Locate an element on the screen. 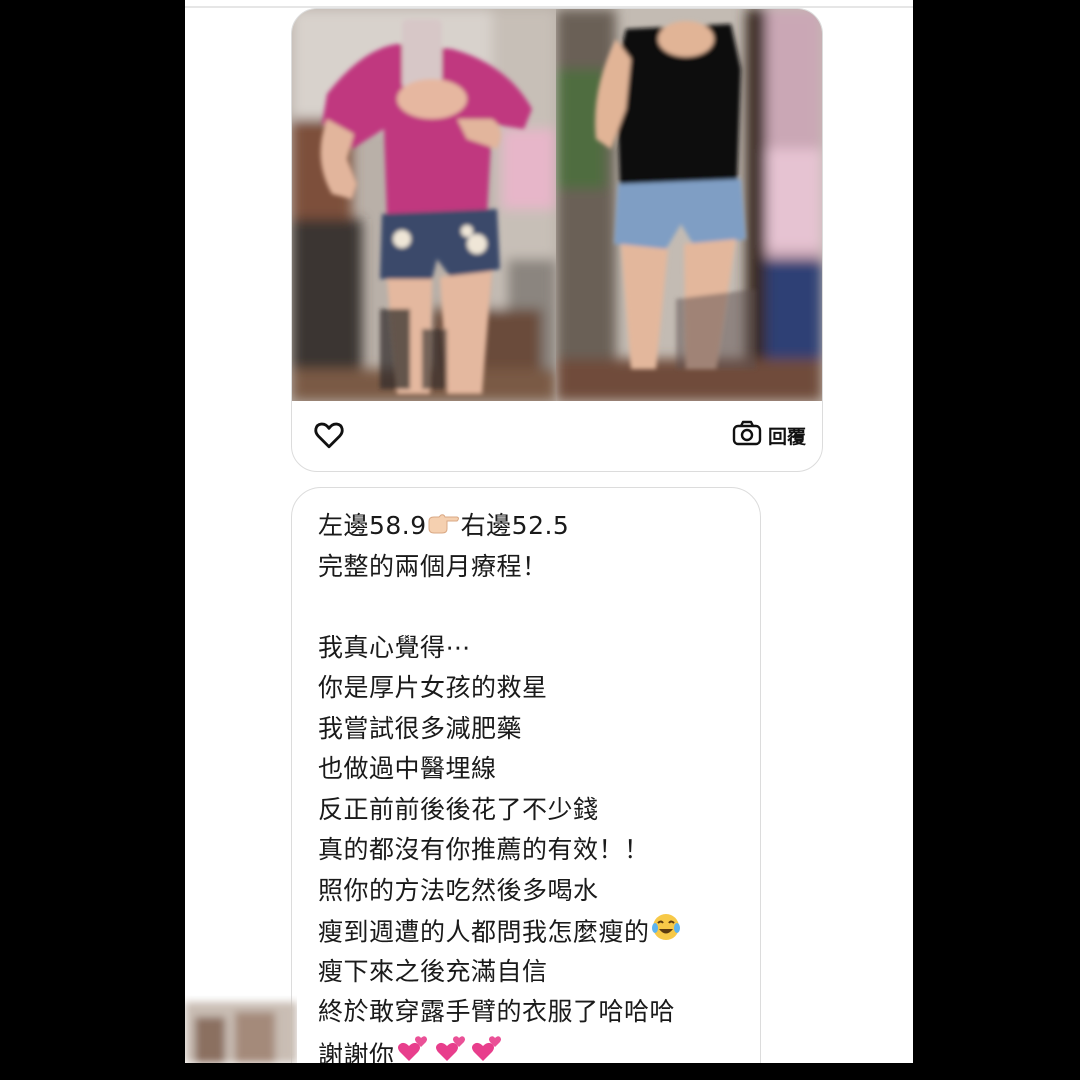  photo-actions: 回覆 is located at coordinates (557, 436).